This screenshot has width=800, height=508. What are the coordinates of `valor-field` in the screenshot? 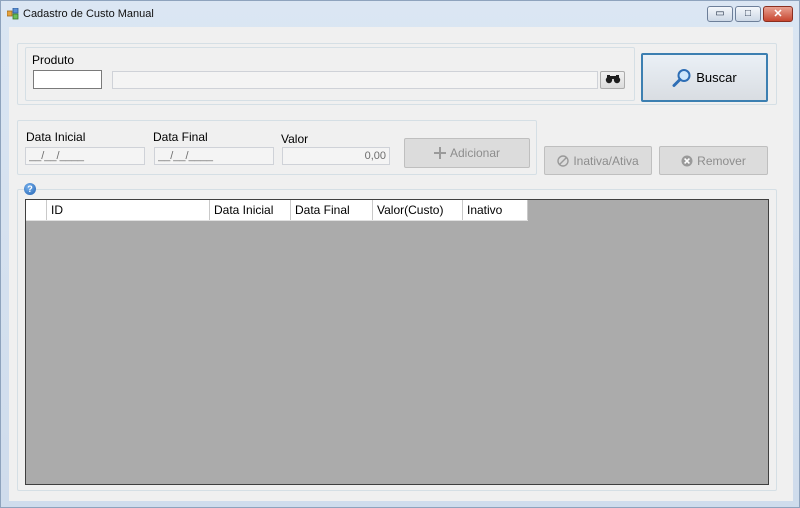 It's located at (336, 156).